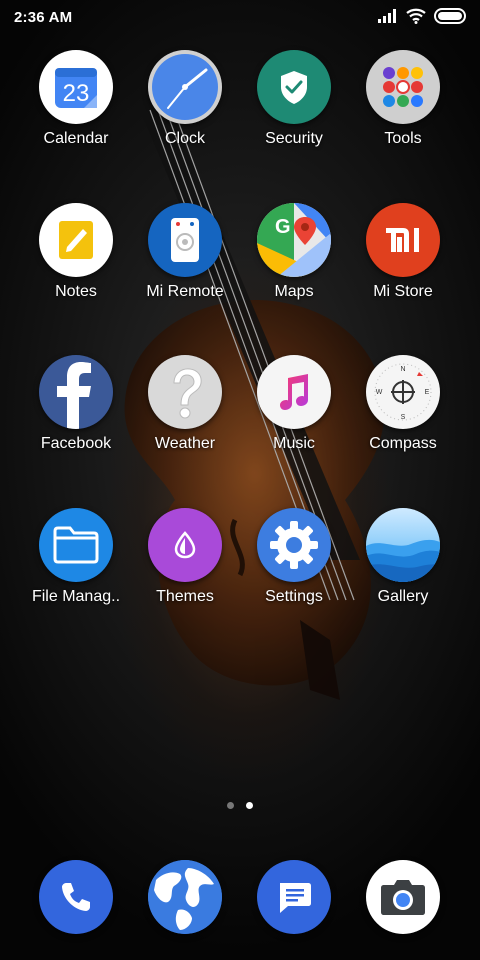  Describe the element at coordinates (240, 805) in the screenshot. I see `page-indicator` at that location.